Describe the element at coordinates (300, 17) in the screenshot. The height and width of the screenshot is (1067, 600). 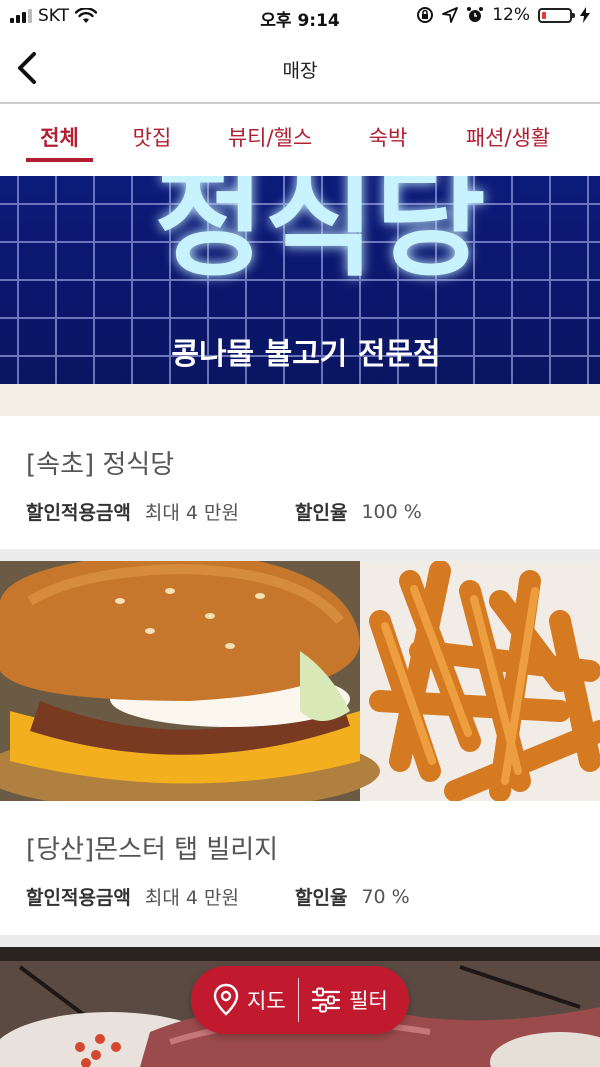
I see `status-bar: SKT 오후 9:14 12%` at that location.